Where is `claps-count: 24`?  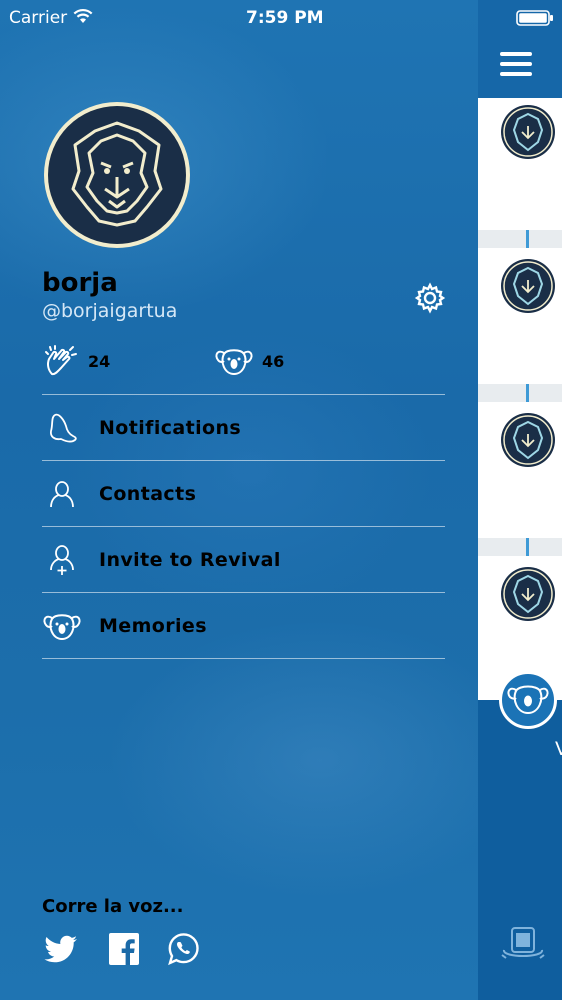
claps-count: 24 is located at coordinates (99, 361).